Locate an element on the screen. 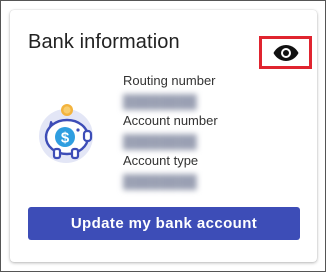 The width and height of the screenshot is (326, 272). update-bank-account-button: Update my bank account is located at coordinates (164, 223).